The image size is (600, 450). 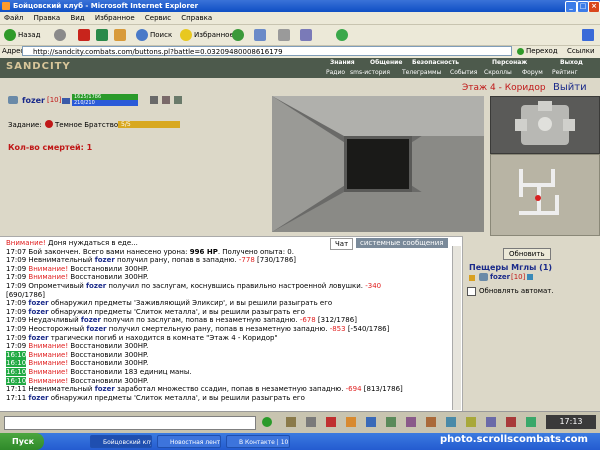 What do you see at coordinates (207, 35) in the screenshot?
I see `favorites-button: Избранное` at bounding box center [207, 35].